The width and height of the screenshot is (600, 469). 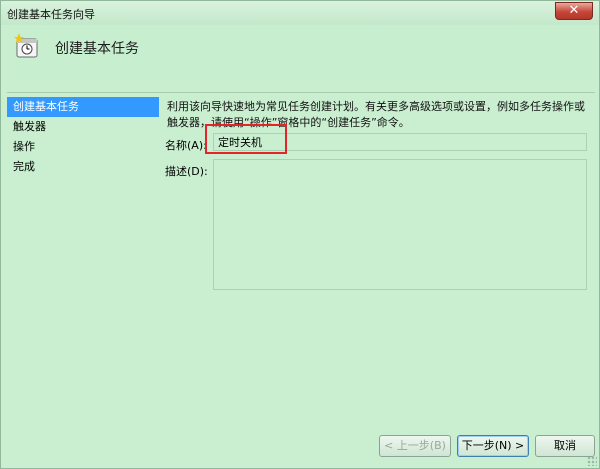 What do you see at coordinates (26, 45) in the screenshot?
I see `task-wizard-clock-icon` at bounding box center [26, 45].